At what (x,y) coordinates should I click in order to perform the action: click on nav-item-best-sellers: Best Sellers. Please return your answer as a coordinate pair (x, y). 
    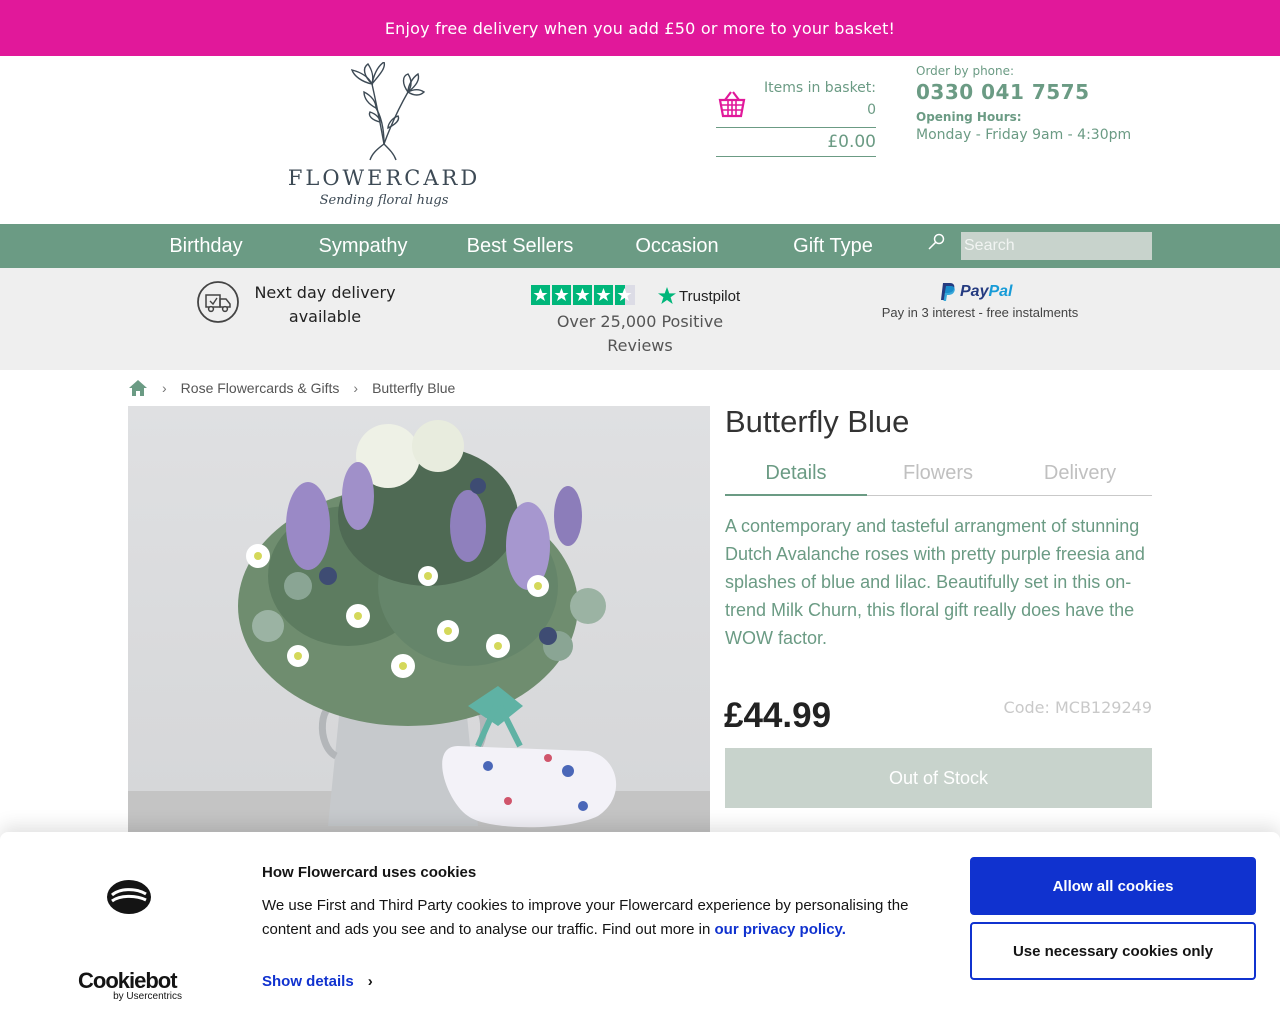
    Looking at the image, I should click on (520, 246).